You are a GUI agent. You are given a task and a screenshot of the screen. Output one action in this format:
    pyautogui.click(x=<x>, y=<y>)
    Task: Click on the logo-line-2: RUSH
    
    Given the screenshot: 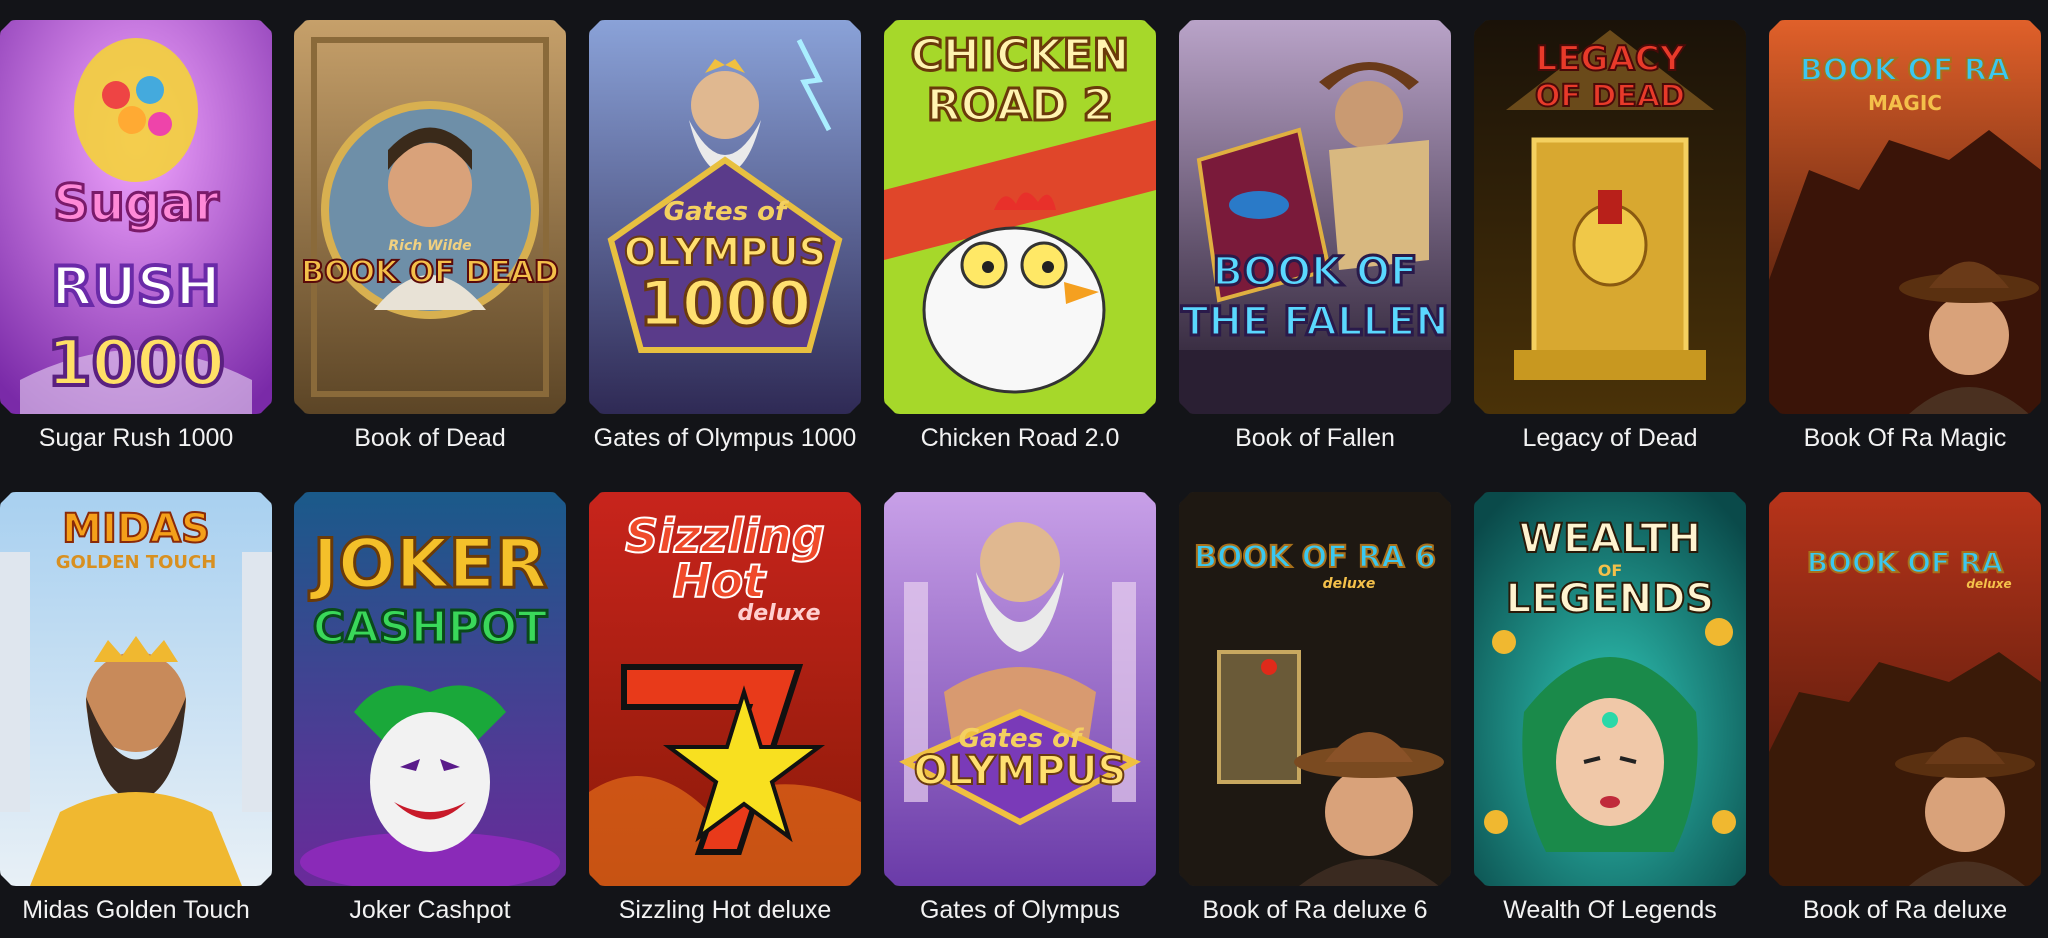 What is the action you would take?
    pyautogui.click(x=136, y=286)
    